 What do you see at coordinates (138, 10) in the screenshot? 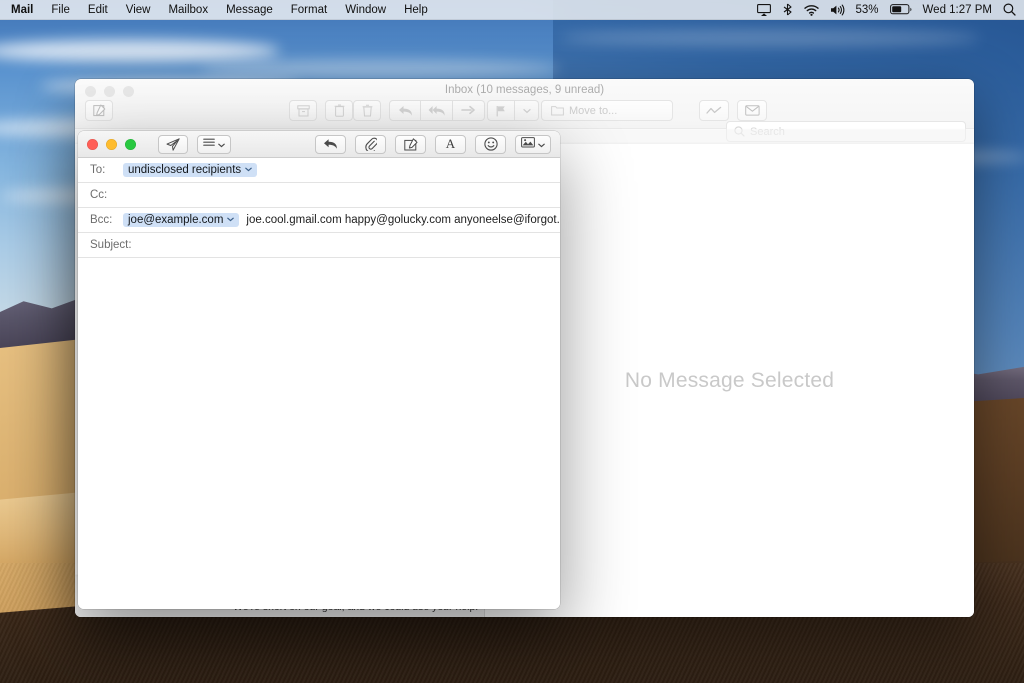
I see `menu-item-view: View` at bounding box center [138, 10].